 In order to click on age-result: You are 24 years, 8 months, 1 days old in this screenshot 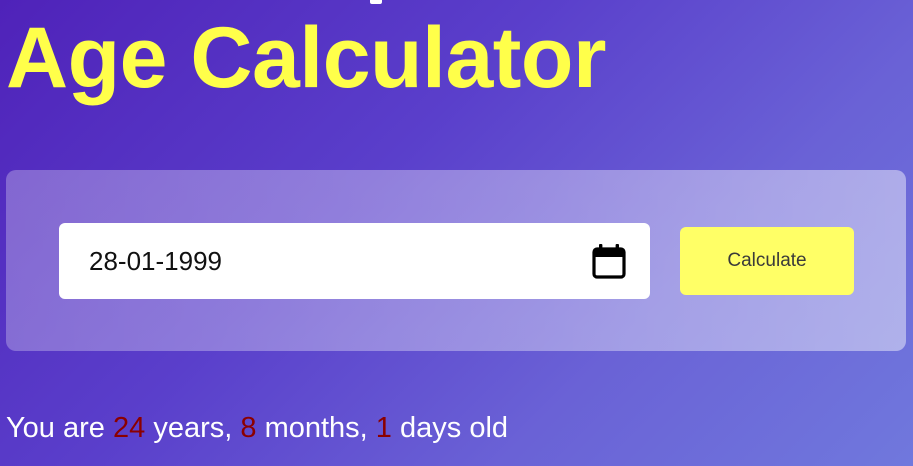, I will do `click(257, 428)`.